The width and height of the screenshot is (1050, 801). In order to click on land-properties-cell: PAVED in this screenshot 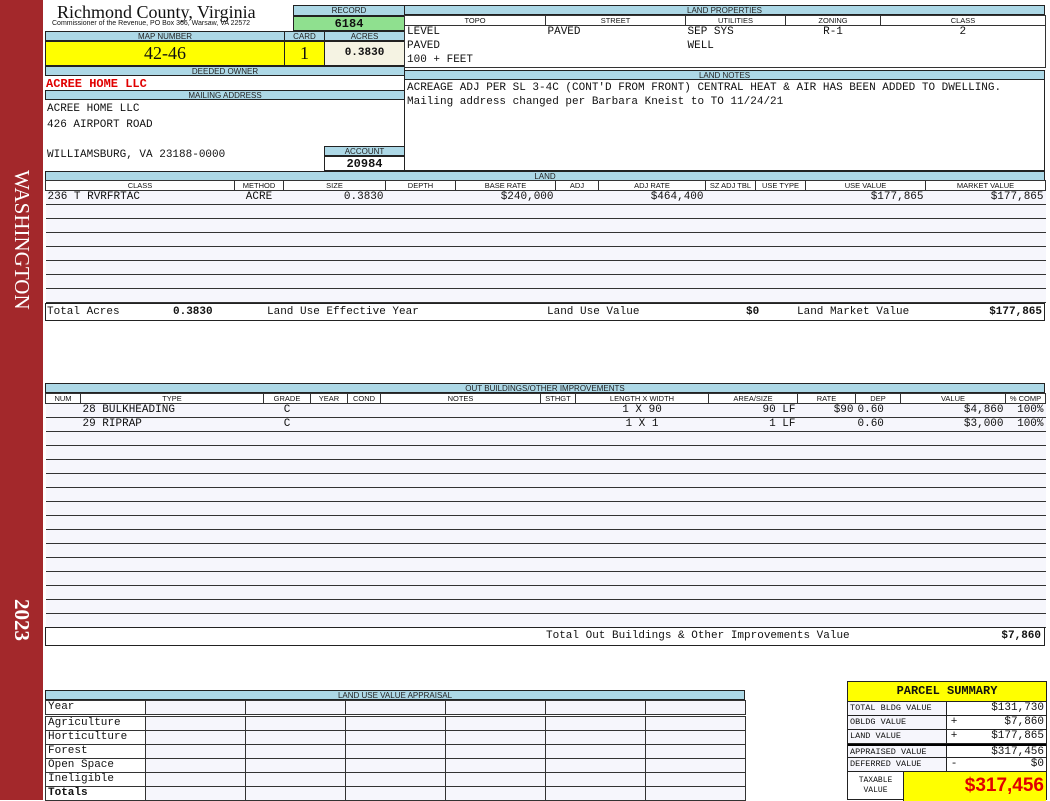, I will do `click(475, 46)`.